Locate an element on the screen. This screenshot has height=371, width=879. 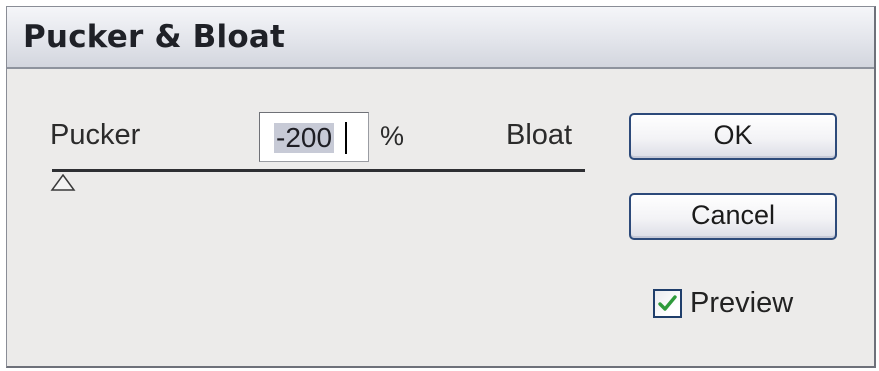
amount-slider-thumb is located at coordinates (63, 182).